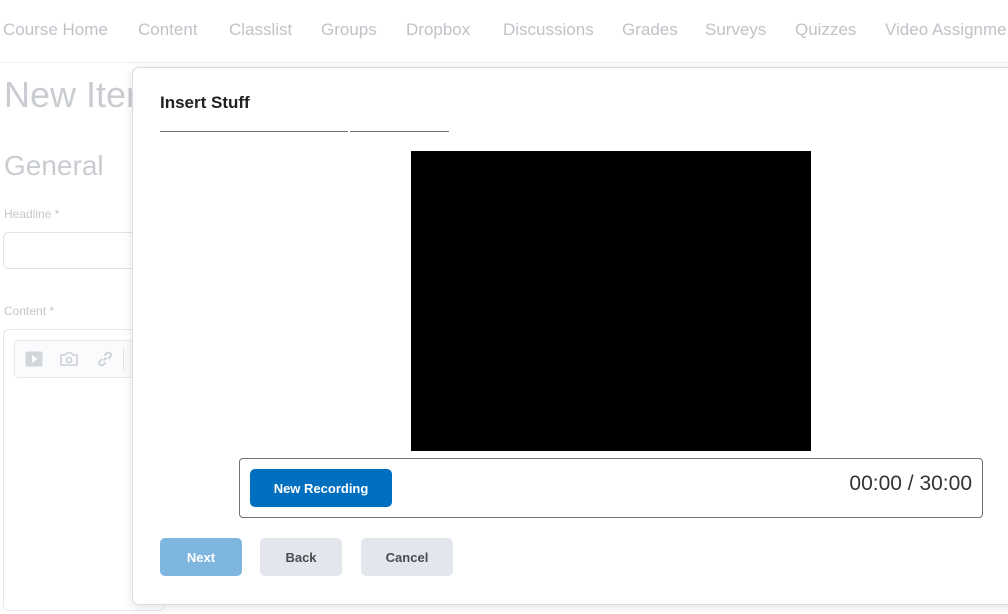  What do you see at coordinates (32, 214) in the screenshot?
I see `headline-label: Headline *` at bounding box center [32, 214].